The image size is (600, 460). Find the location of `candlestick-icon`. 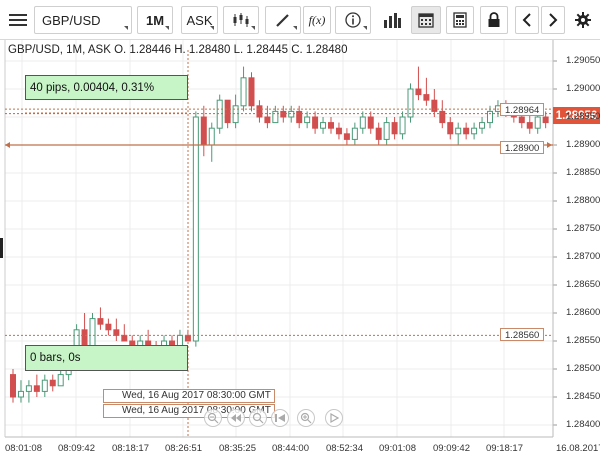

candlestick-icon is located at coordinates (241, 20).